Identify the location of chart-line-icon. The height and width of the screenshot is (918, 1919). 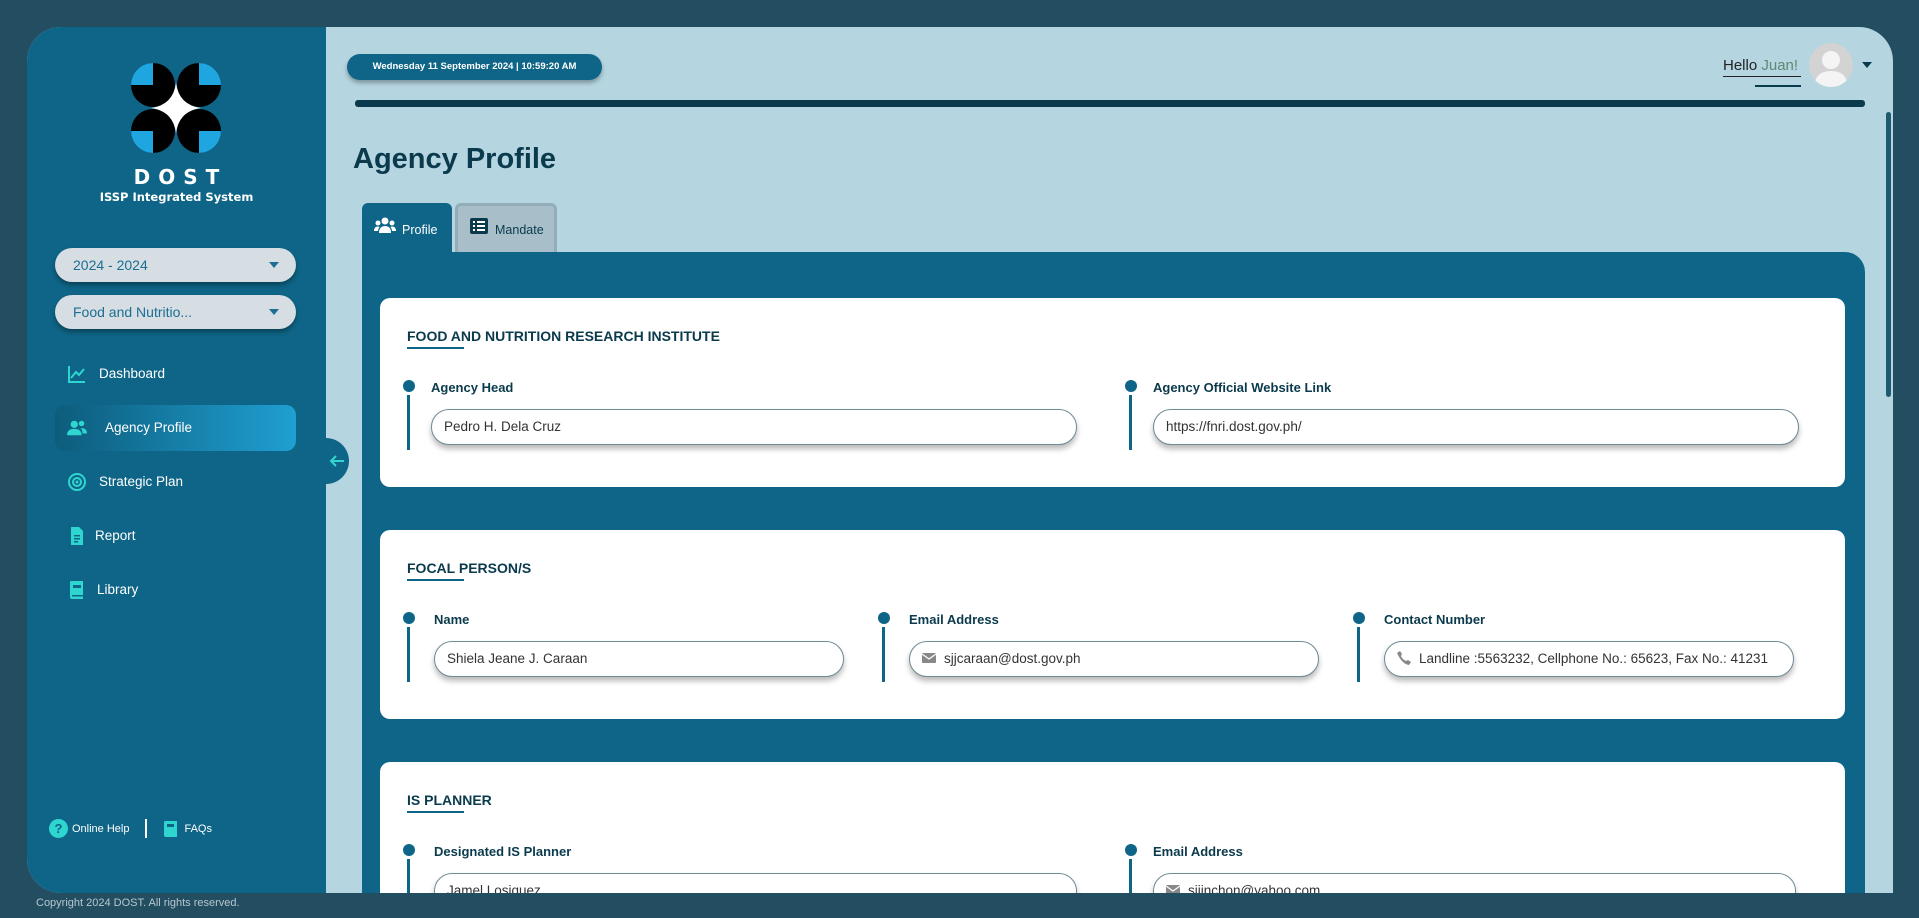
(76, 374).